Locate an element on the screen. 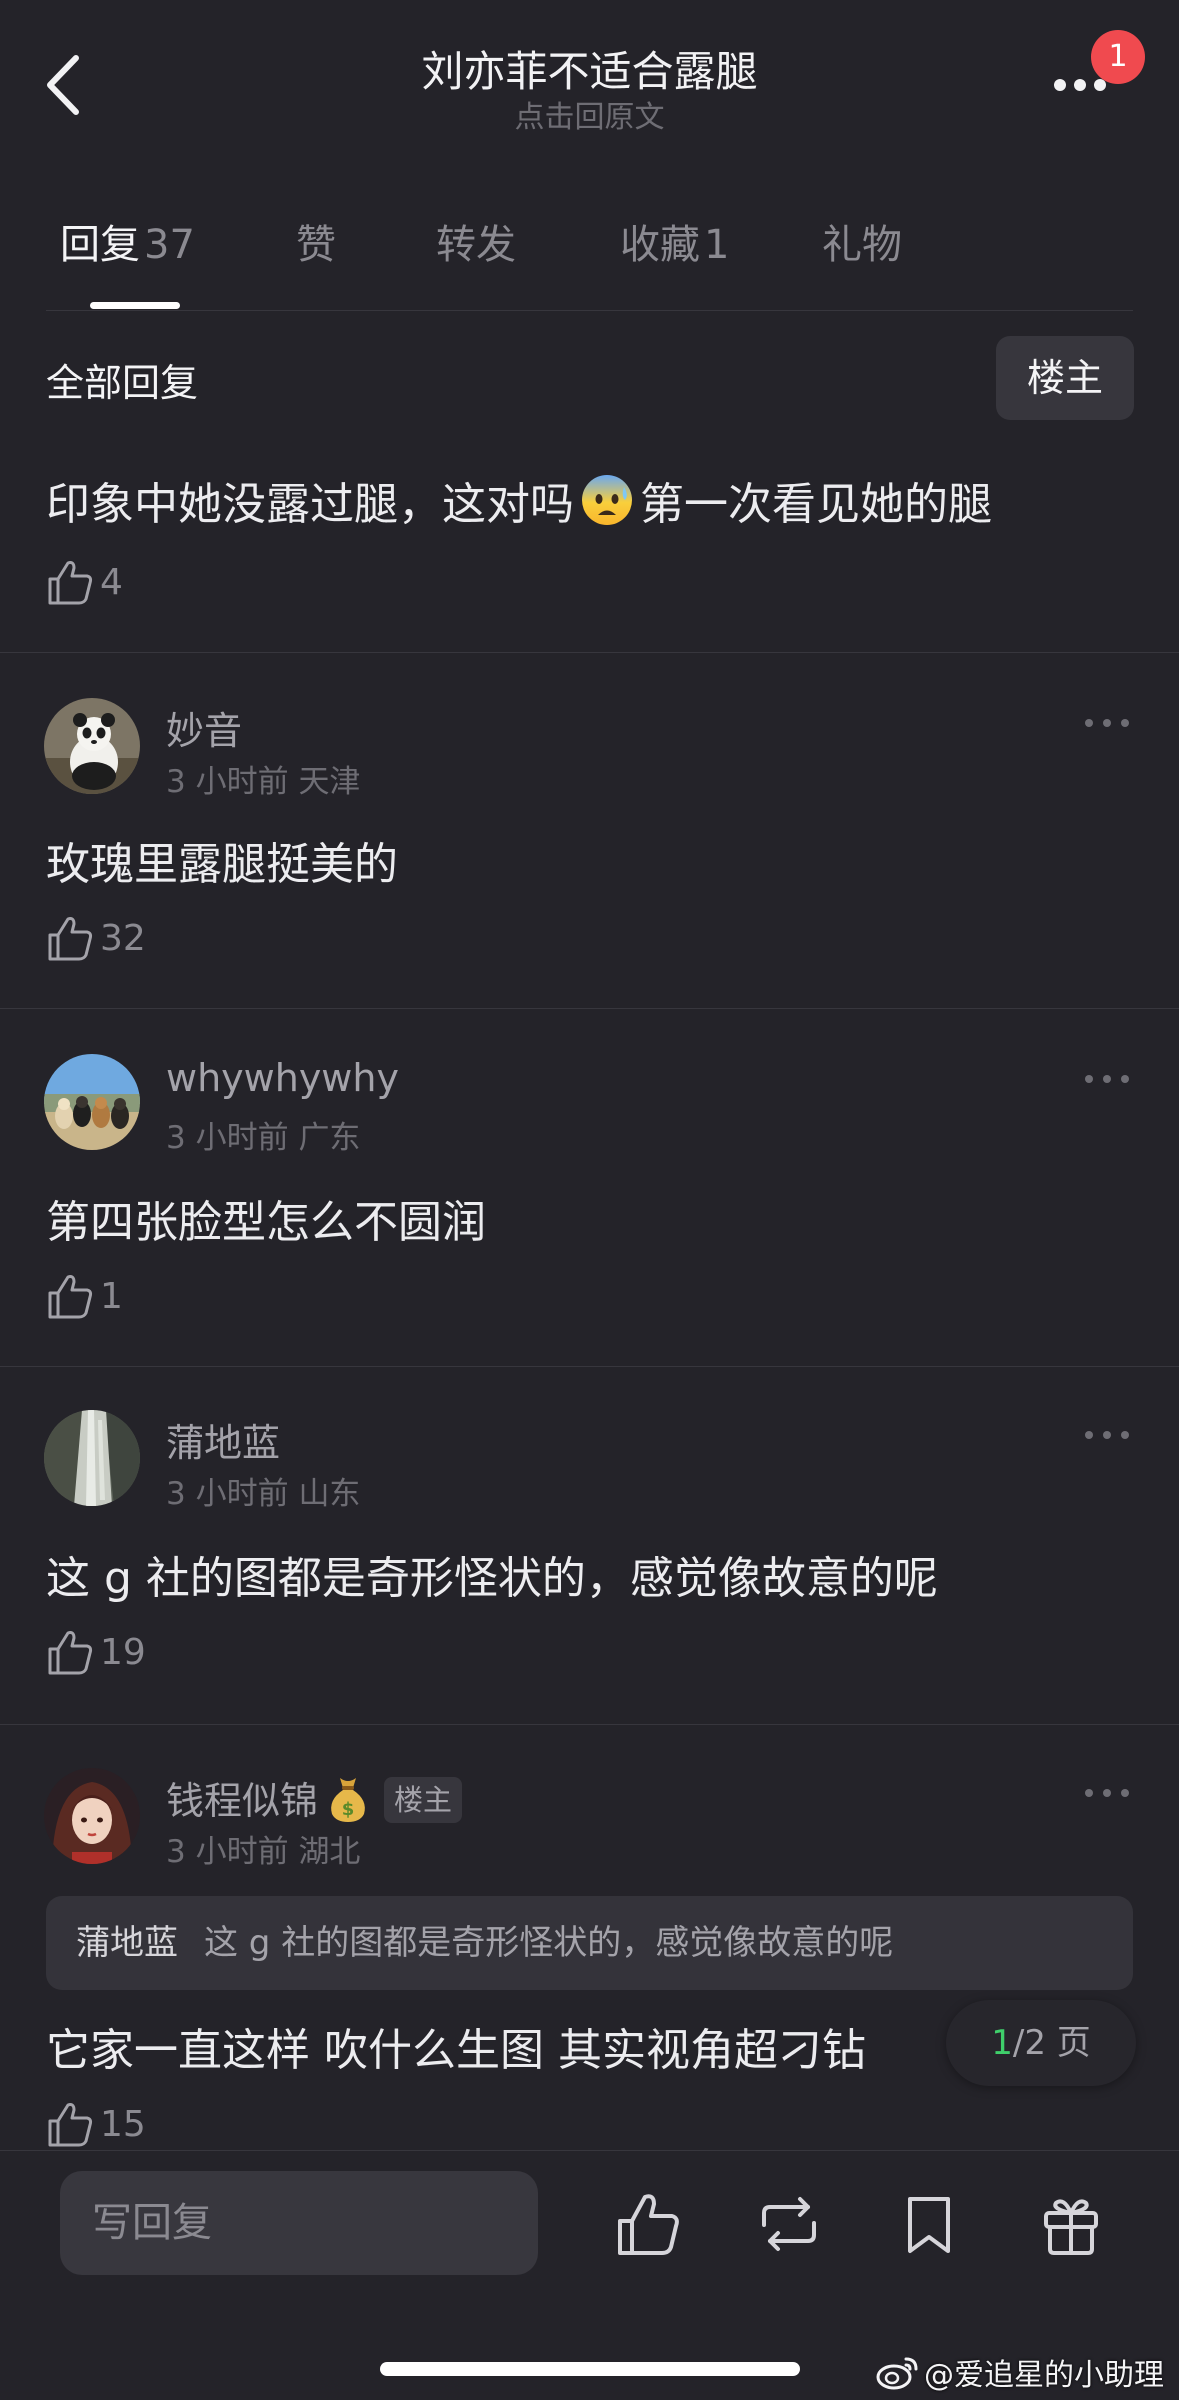 The width and height of the screenshot is (1179, 2400). page-title: 刘亦菲不适合露腿 is located at coordinates (589, 71).